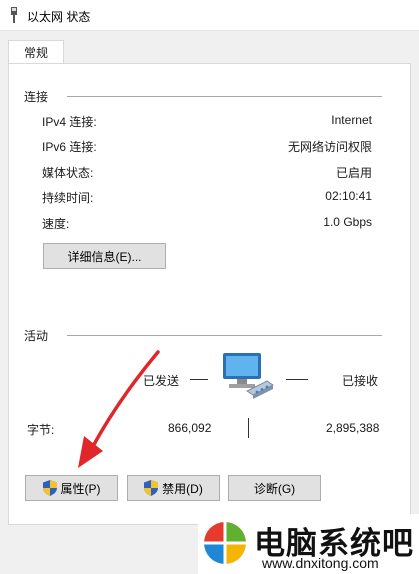  Describe the element at coordinates (59, 17) in the screenshot. I see `window-title: 以太网 状态` at that location.